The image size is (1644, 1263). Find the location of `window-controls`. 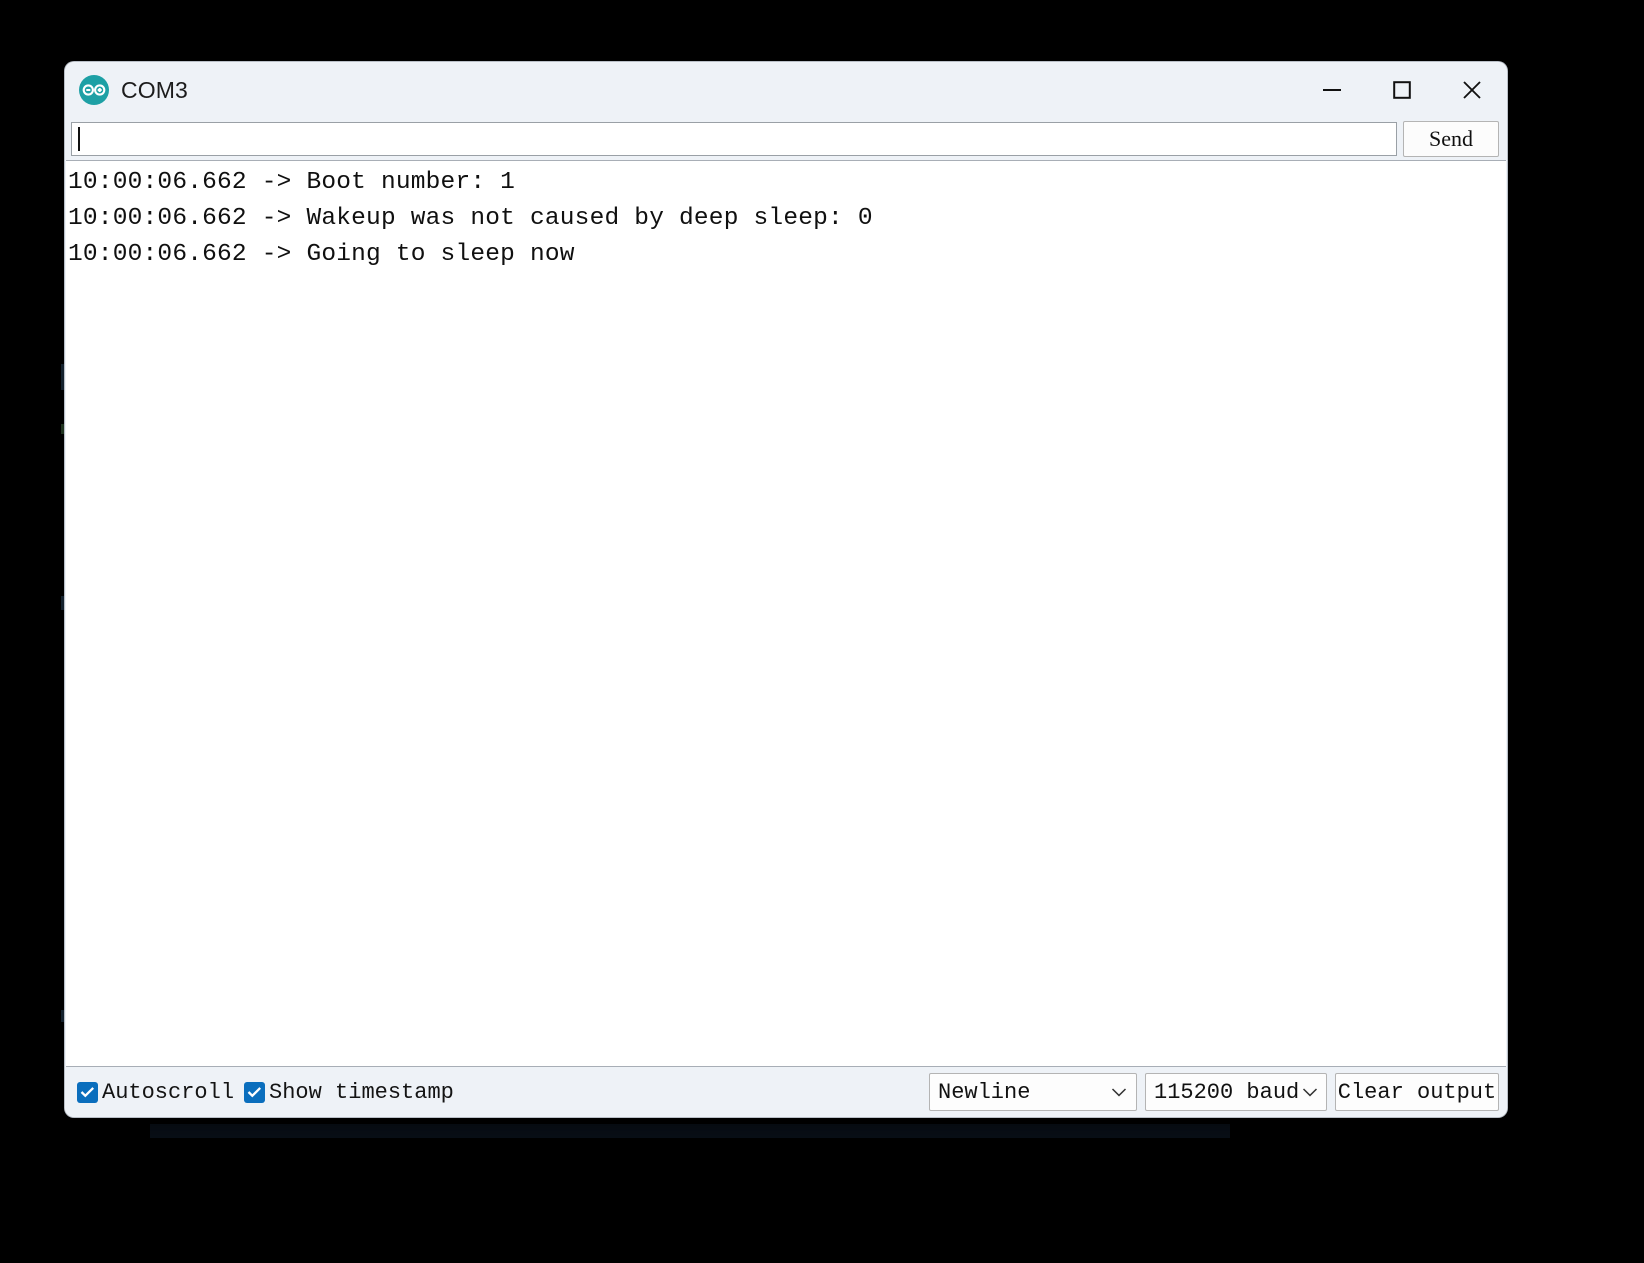

window-controls is located at coordinates (1402, 90).